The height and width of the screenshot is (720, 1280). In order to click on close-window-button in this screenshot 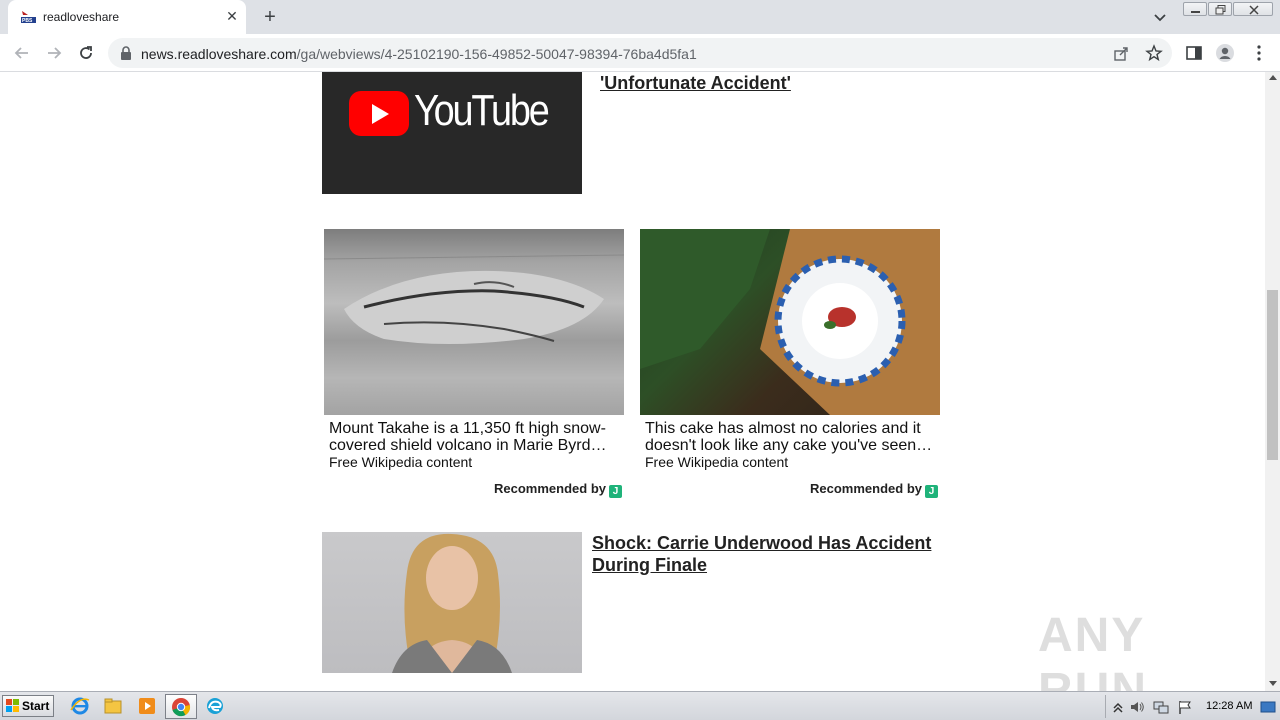, I will do `click(1253, 9)`.